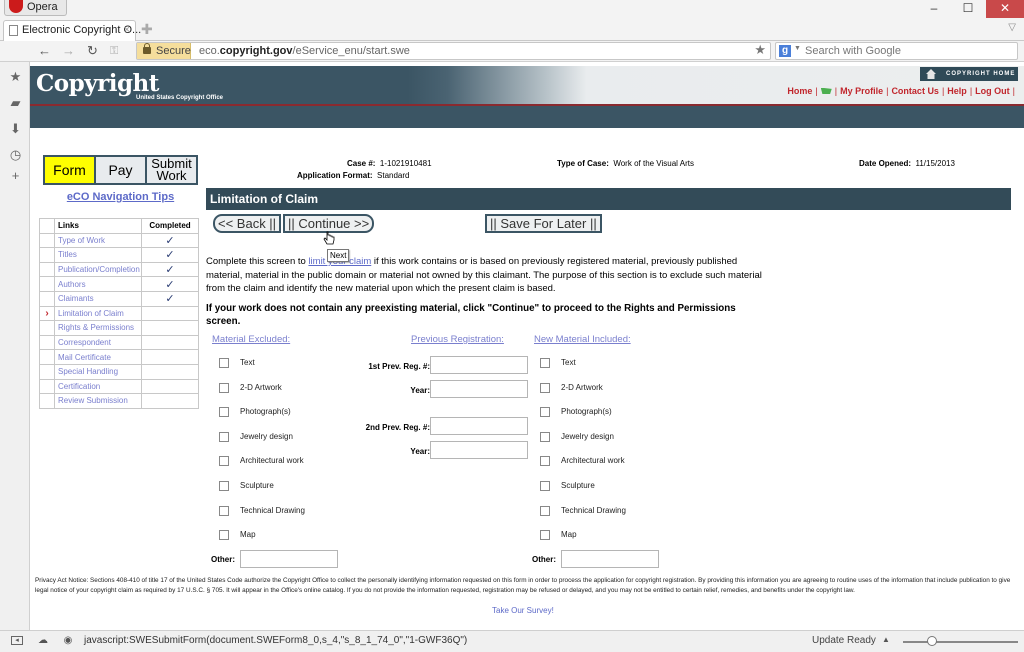 The width and height of the screenshot is (1024, 652). Describe the element at coordinates (127, 30) in the screenshot. I see `tab-close-icon: ×` at that location.